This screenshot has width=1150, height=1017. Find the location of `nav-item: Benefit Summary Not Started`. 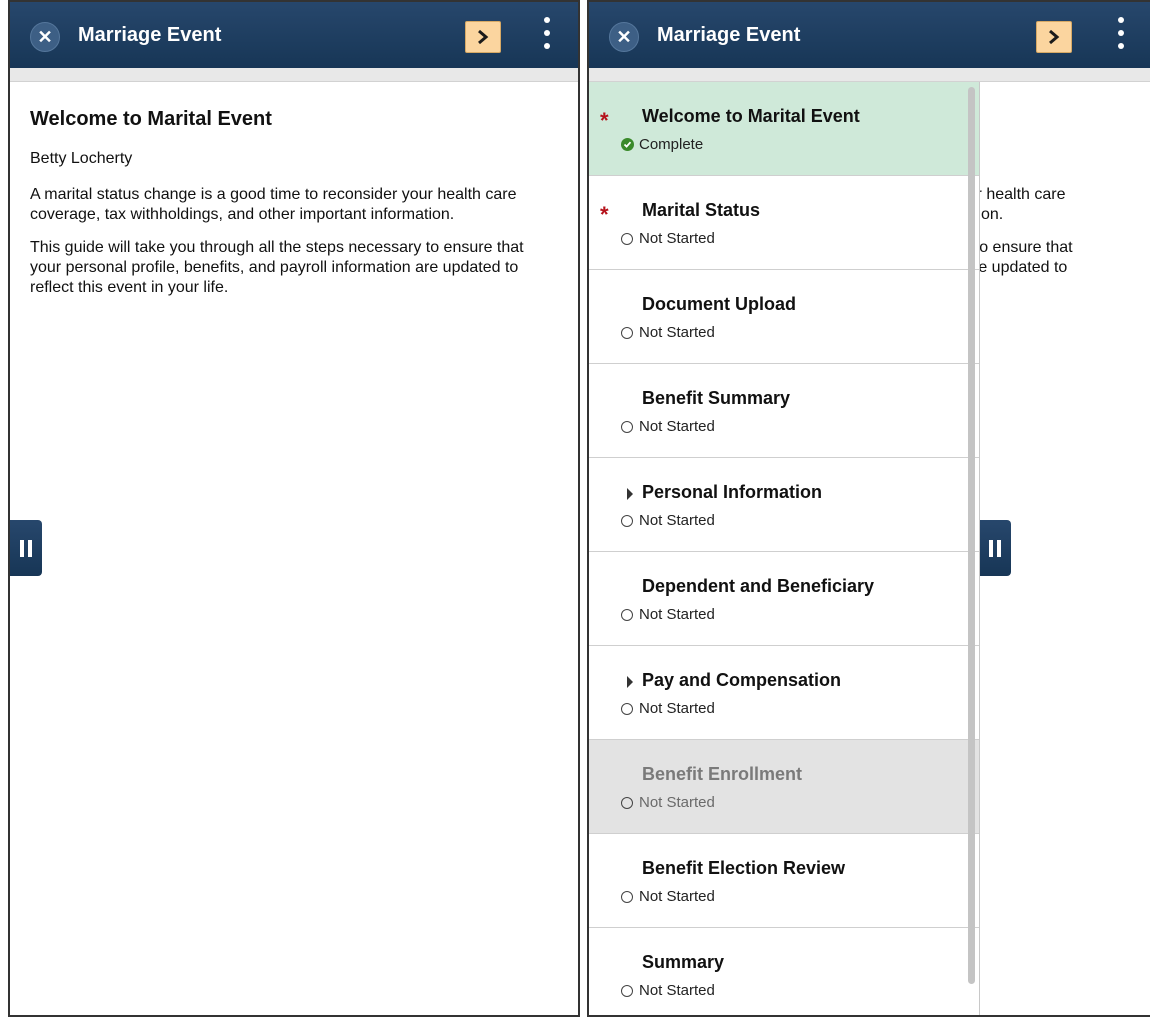

nav-item: Benefit Summary Not Started is located at coordinates (784, 411).